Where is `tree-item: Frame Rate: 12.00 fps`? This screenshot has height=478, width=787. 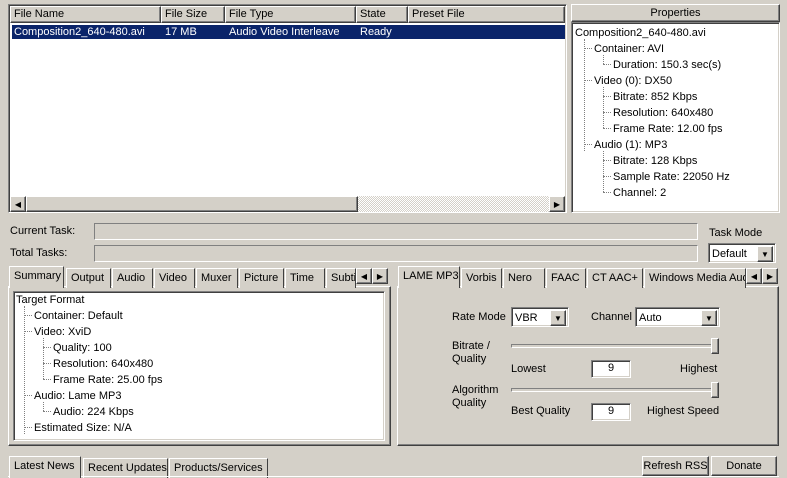 tree-item: Frame Rate: 12.00 fps is located at coordinates (667, 129).